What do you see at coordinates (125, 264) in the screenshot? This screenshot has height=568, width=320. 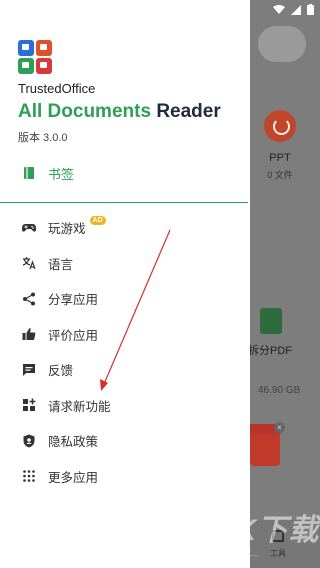 I see `menu-item-language: 语言` at bounding box center [125, 264].